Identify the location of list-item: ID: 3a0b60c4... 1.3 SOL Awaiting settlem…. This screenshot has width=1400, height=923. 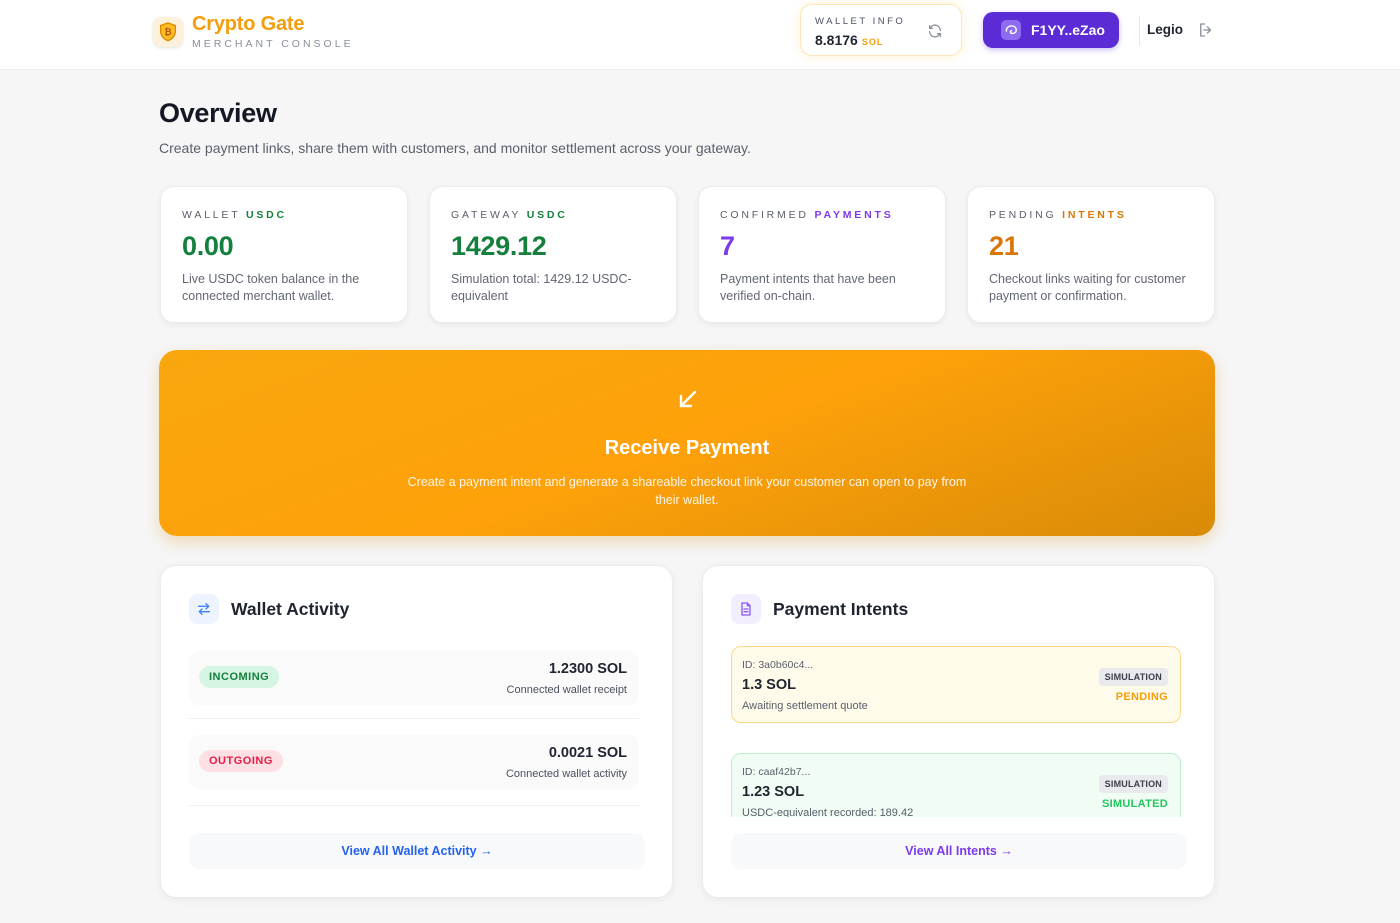
(956, 684).